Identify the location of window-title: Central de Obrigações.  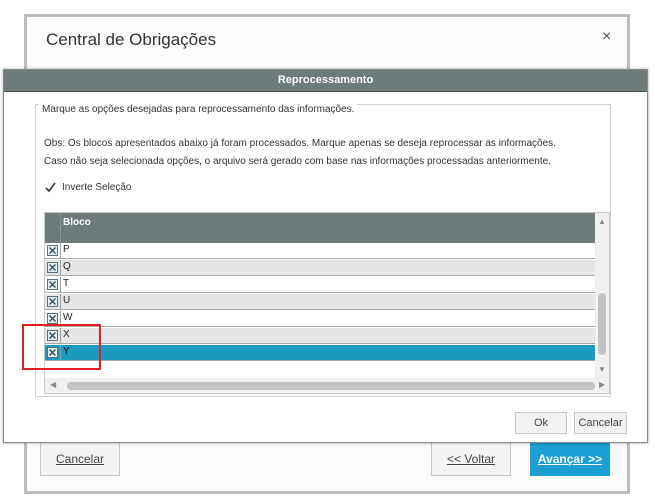
(131, 39).